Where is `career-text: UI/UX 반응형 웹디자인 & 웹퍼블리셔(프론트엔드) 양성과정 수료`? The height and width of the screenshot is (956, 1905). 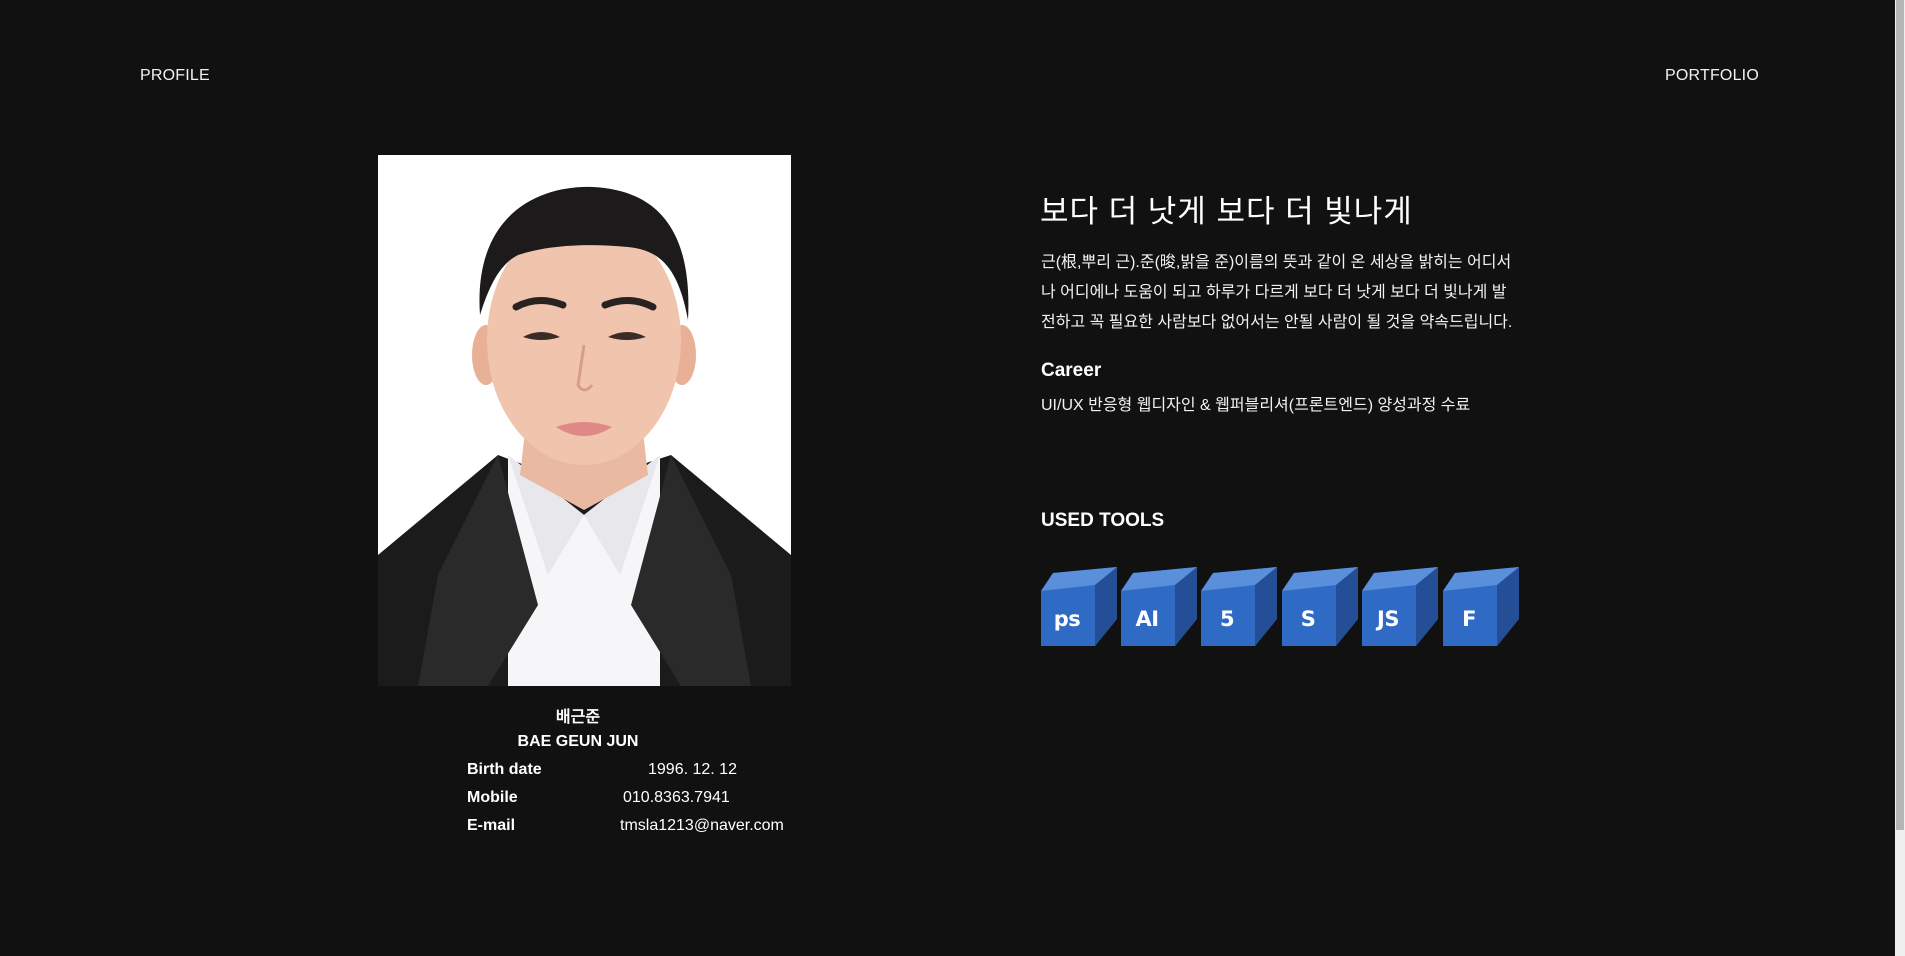 career-text: UI/UX 반응형 웹디자인 & 웹퍼블리셔(프론트엔드) 양성과정 수료 is located at coordinates (1256, 405).